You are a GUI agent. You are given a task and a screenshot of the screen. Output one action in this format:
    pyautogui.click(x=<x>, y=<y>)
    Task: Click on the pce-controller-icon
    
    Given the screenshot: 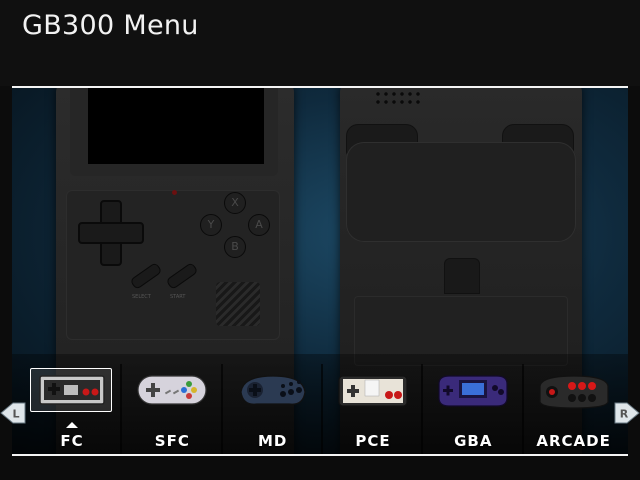 What is the action you would take?
    pyautogui.click(x=373, y=391)
    